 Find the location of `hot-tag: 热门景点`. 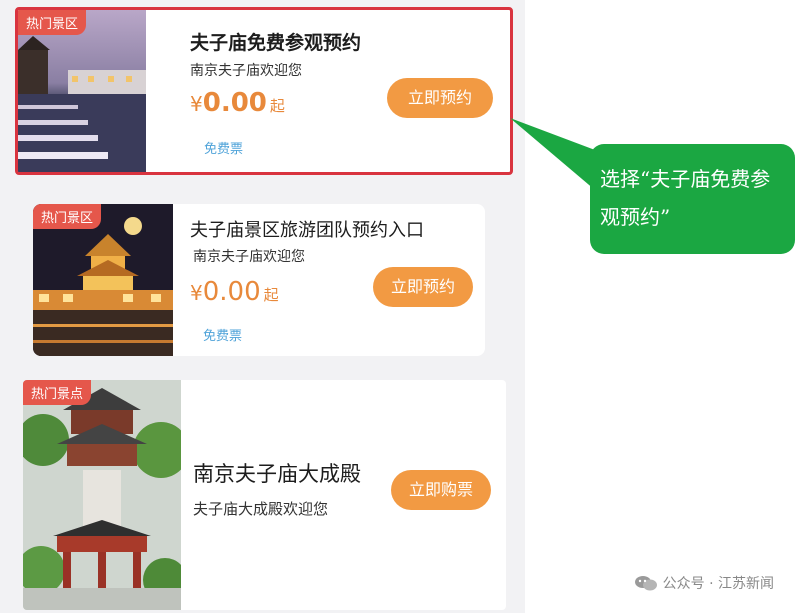

hot-tag: 热门景点 is located at coordinates (57, 392).